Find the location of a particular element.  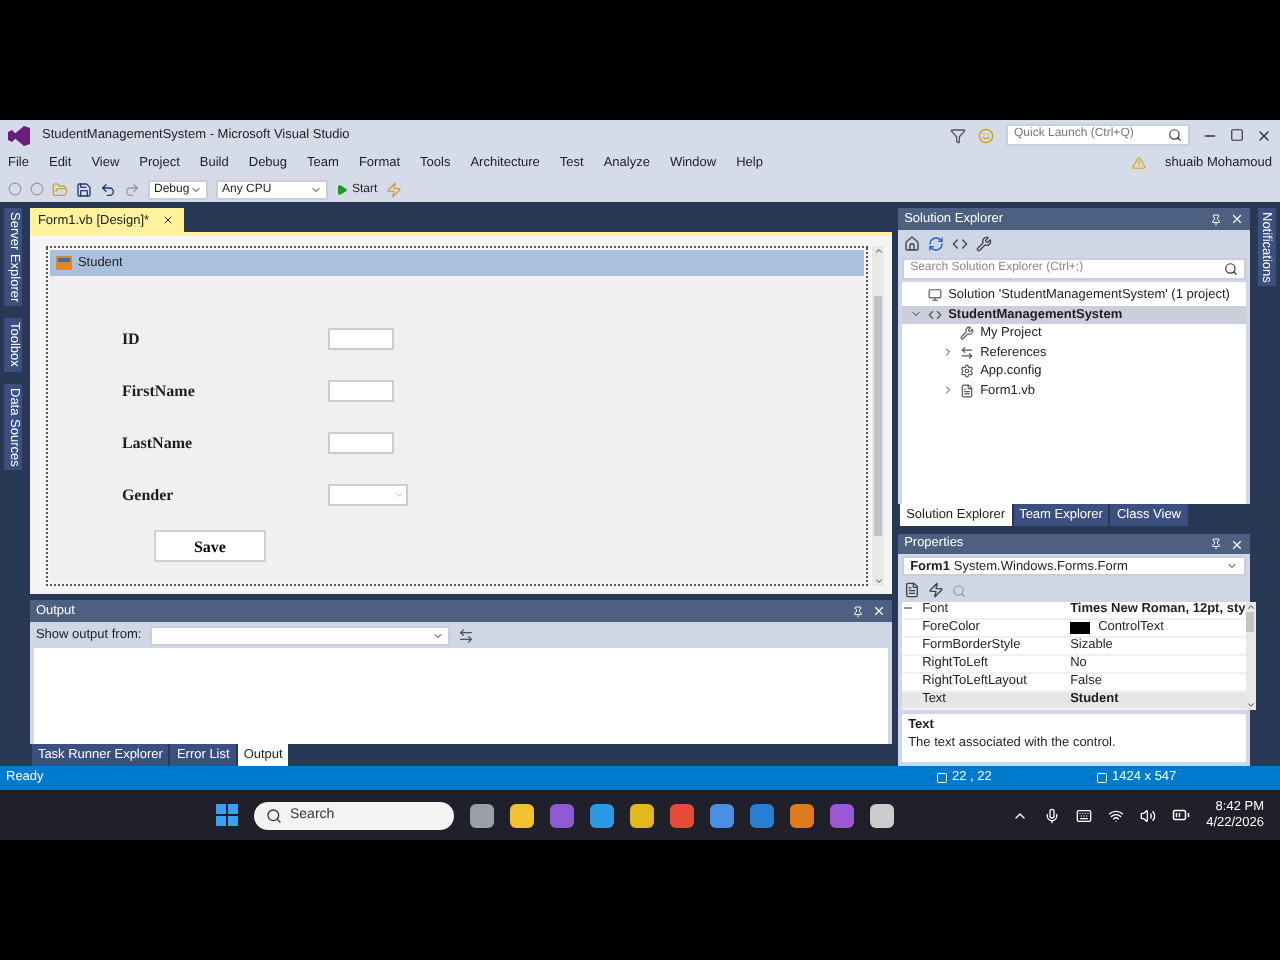

field-label: Gender is located at coordinates (148, 494).